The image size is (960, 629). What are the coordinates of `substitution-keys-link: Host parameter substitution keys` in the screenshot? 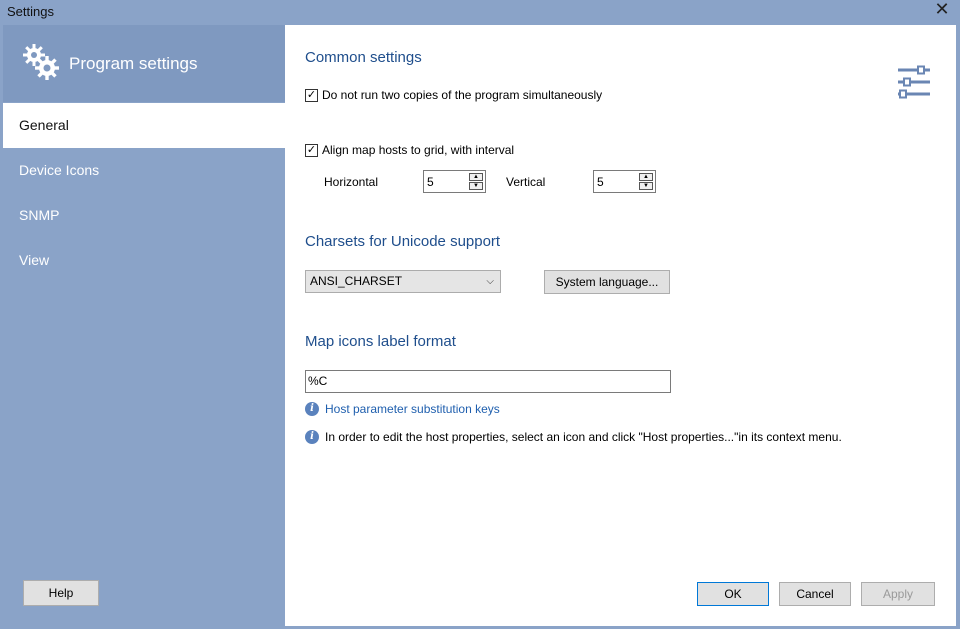 It's located at (412, 409).